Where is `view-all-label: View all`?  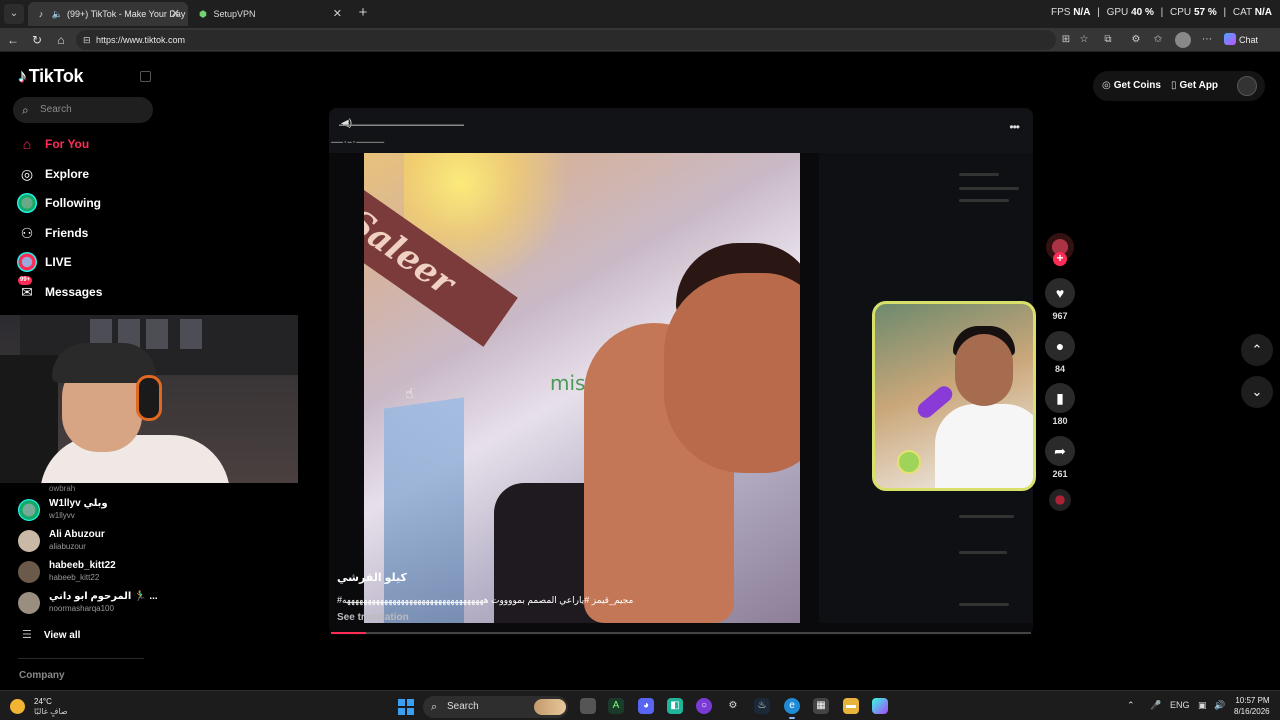 view-all-label: View all is located at coordinates (62, 635).